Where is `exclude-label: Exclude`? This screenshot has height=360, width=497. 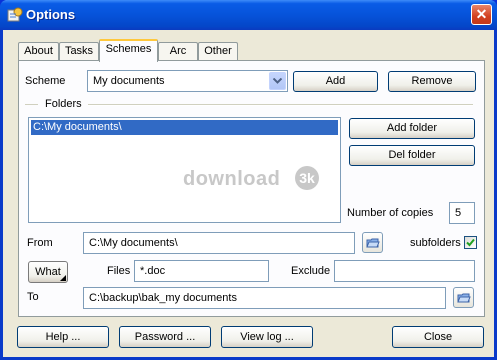 exclude-label: Exclude is located at coordinates (311, 271).